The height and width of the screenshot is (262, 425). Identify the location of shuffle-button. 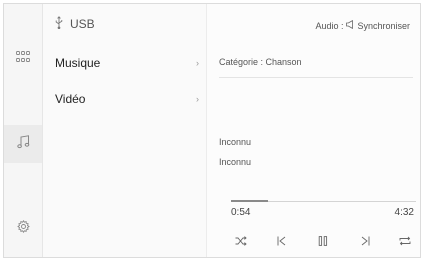
(241, 242).